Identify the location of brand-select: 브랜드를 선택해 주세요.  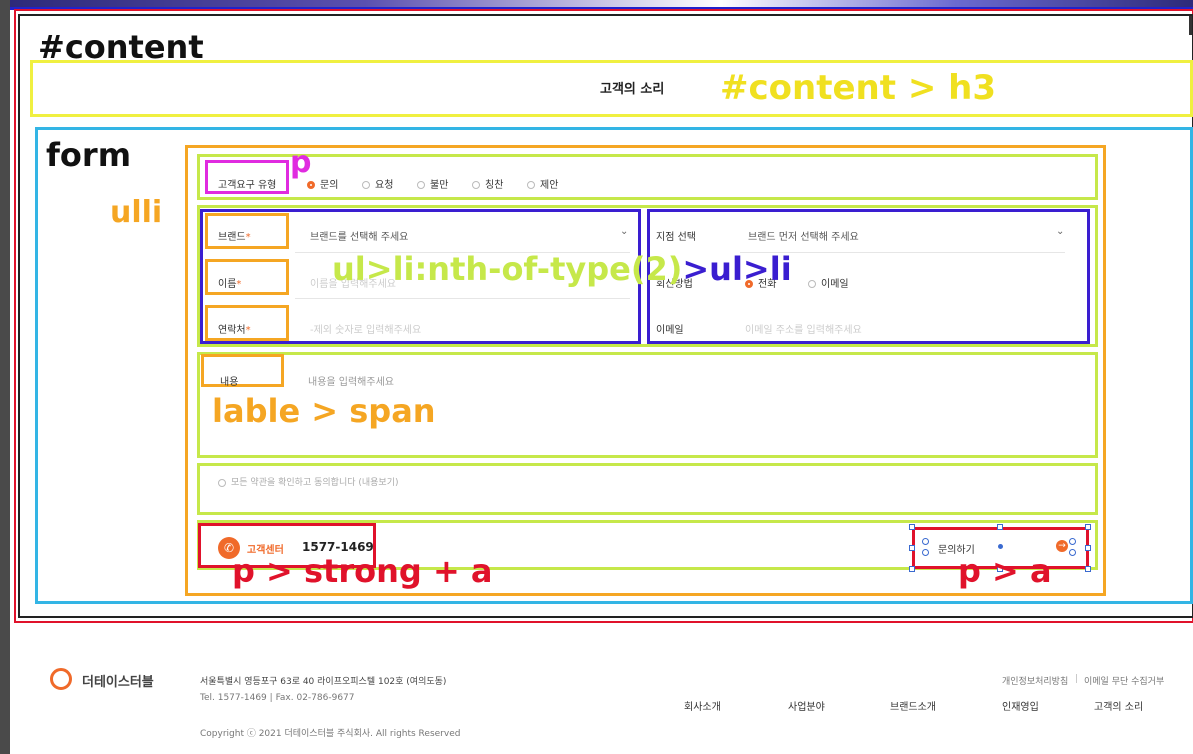
(359, 235).